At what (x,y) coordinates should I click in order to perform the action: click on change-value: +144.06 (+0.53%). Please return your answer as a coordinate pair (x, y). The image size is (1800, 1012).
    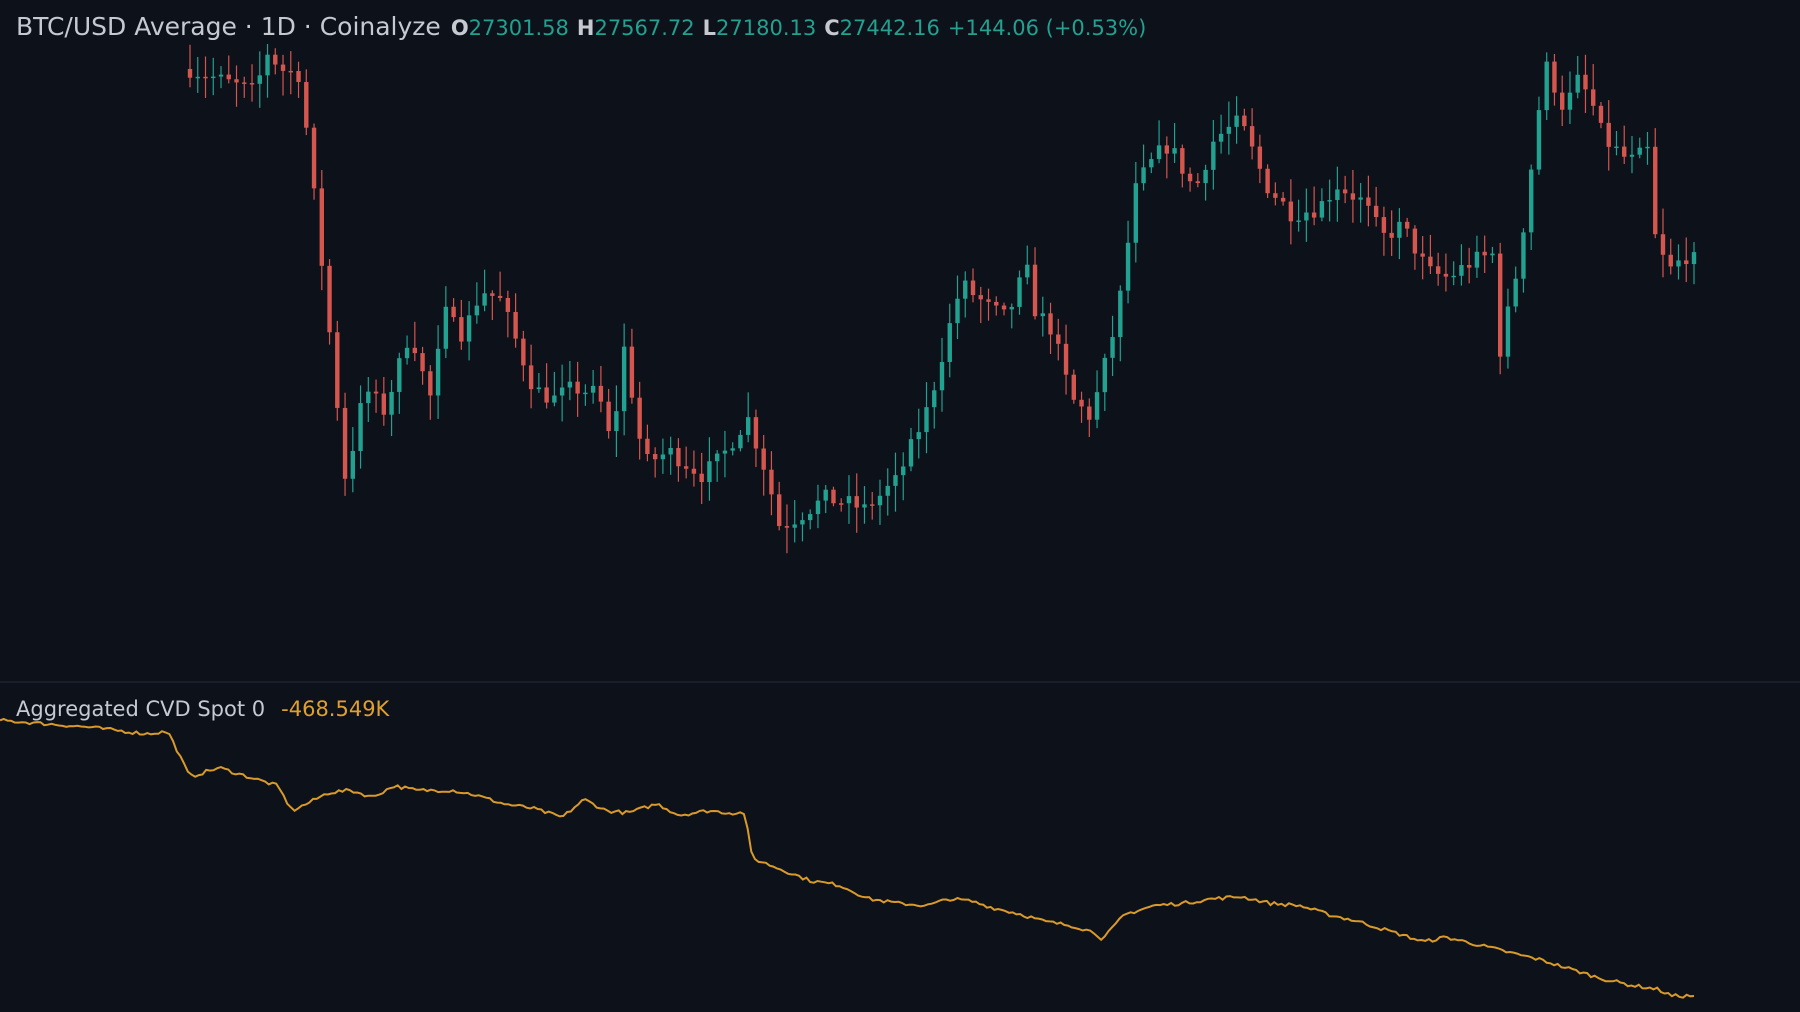
    Looking at the image, I should click on (1047, 28).